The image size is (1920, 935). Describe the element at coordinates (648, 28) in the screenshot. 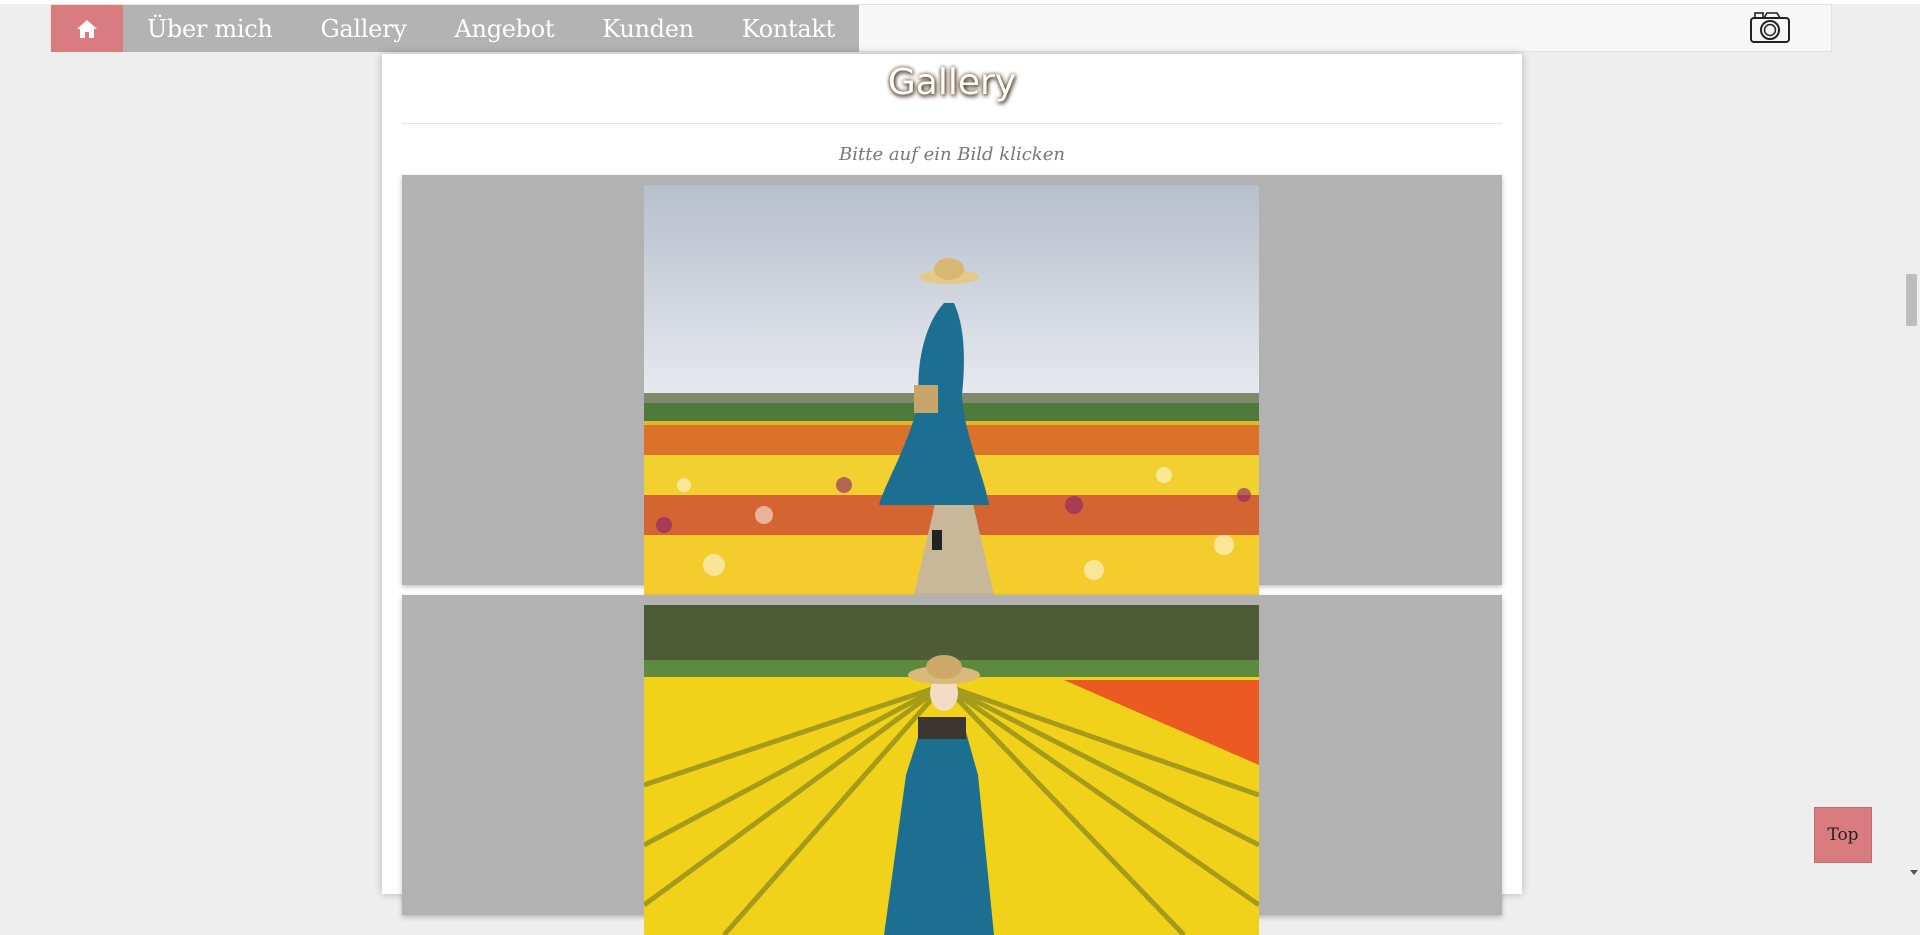

I see `nav-item-kunden: Kunden` at that location.